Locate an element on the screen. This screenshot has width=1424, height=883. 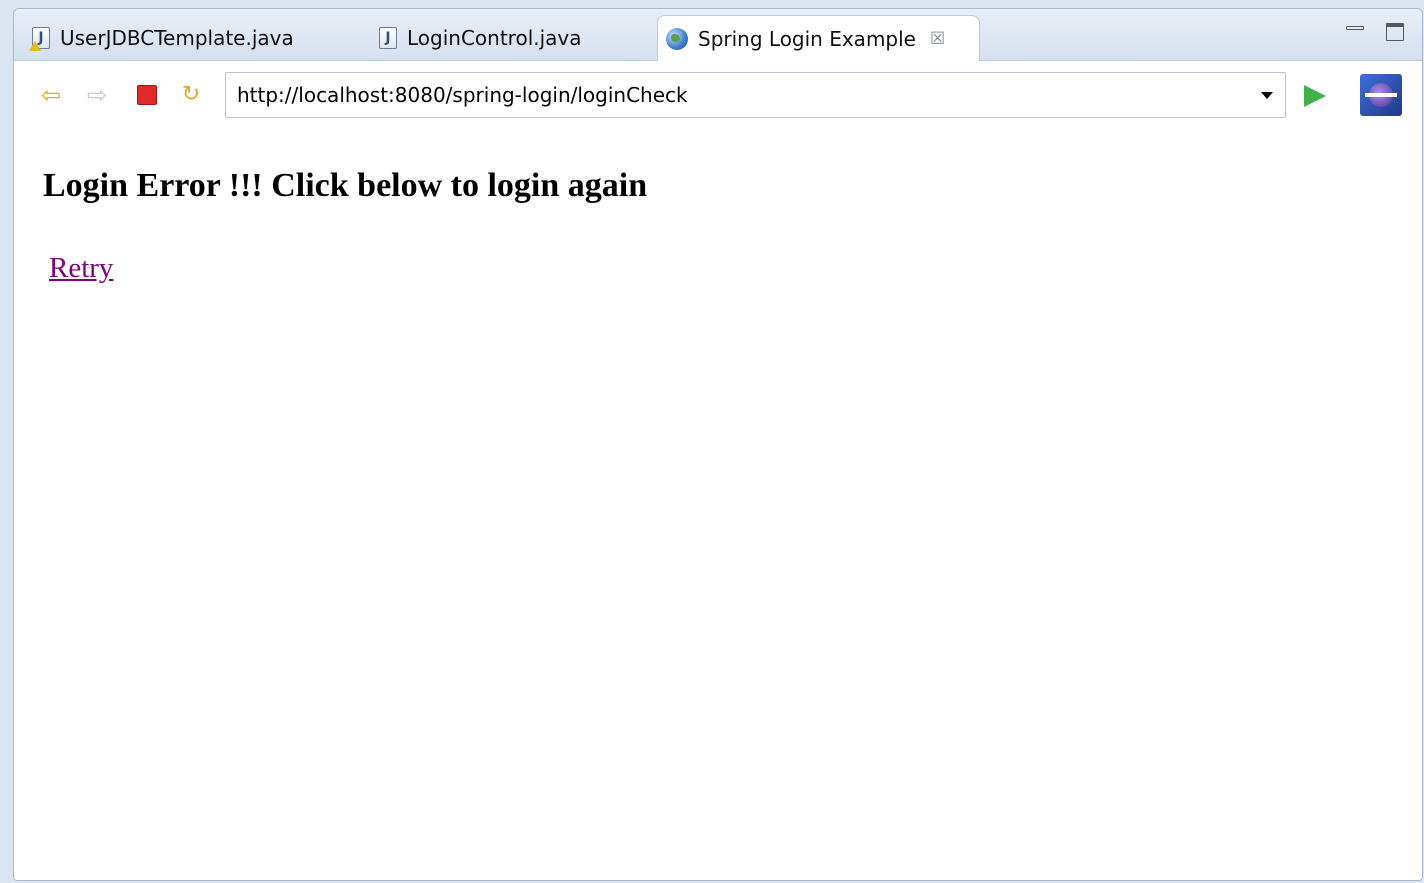
tab-spring-login-example: Spring Login Example ☒ is located at coordinates (818, 38).